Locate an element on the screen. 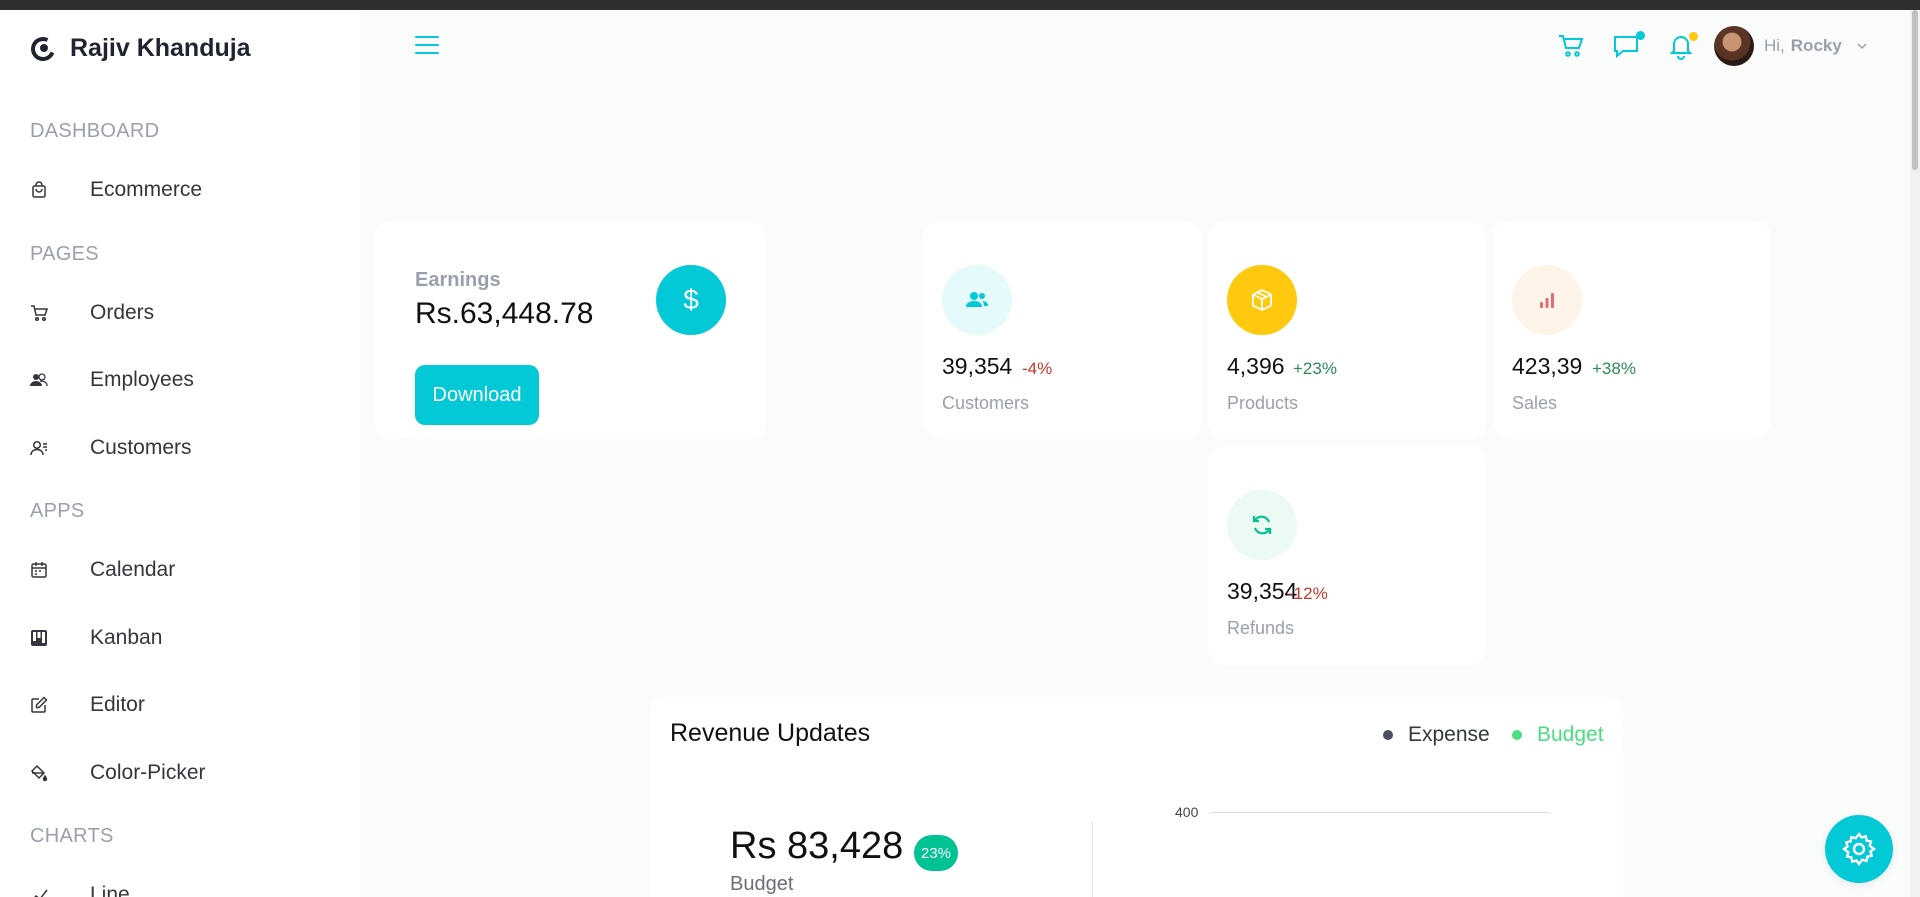 The image size is (1920, 897). settings-button is located at coordinates (1859, 849).